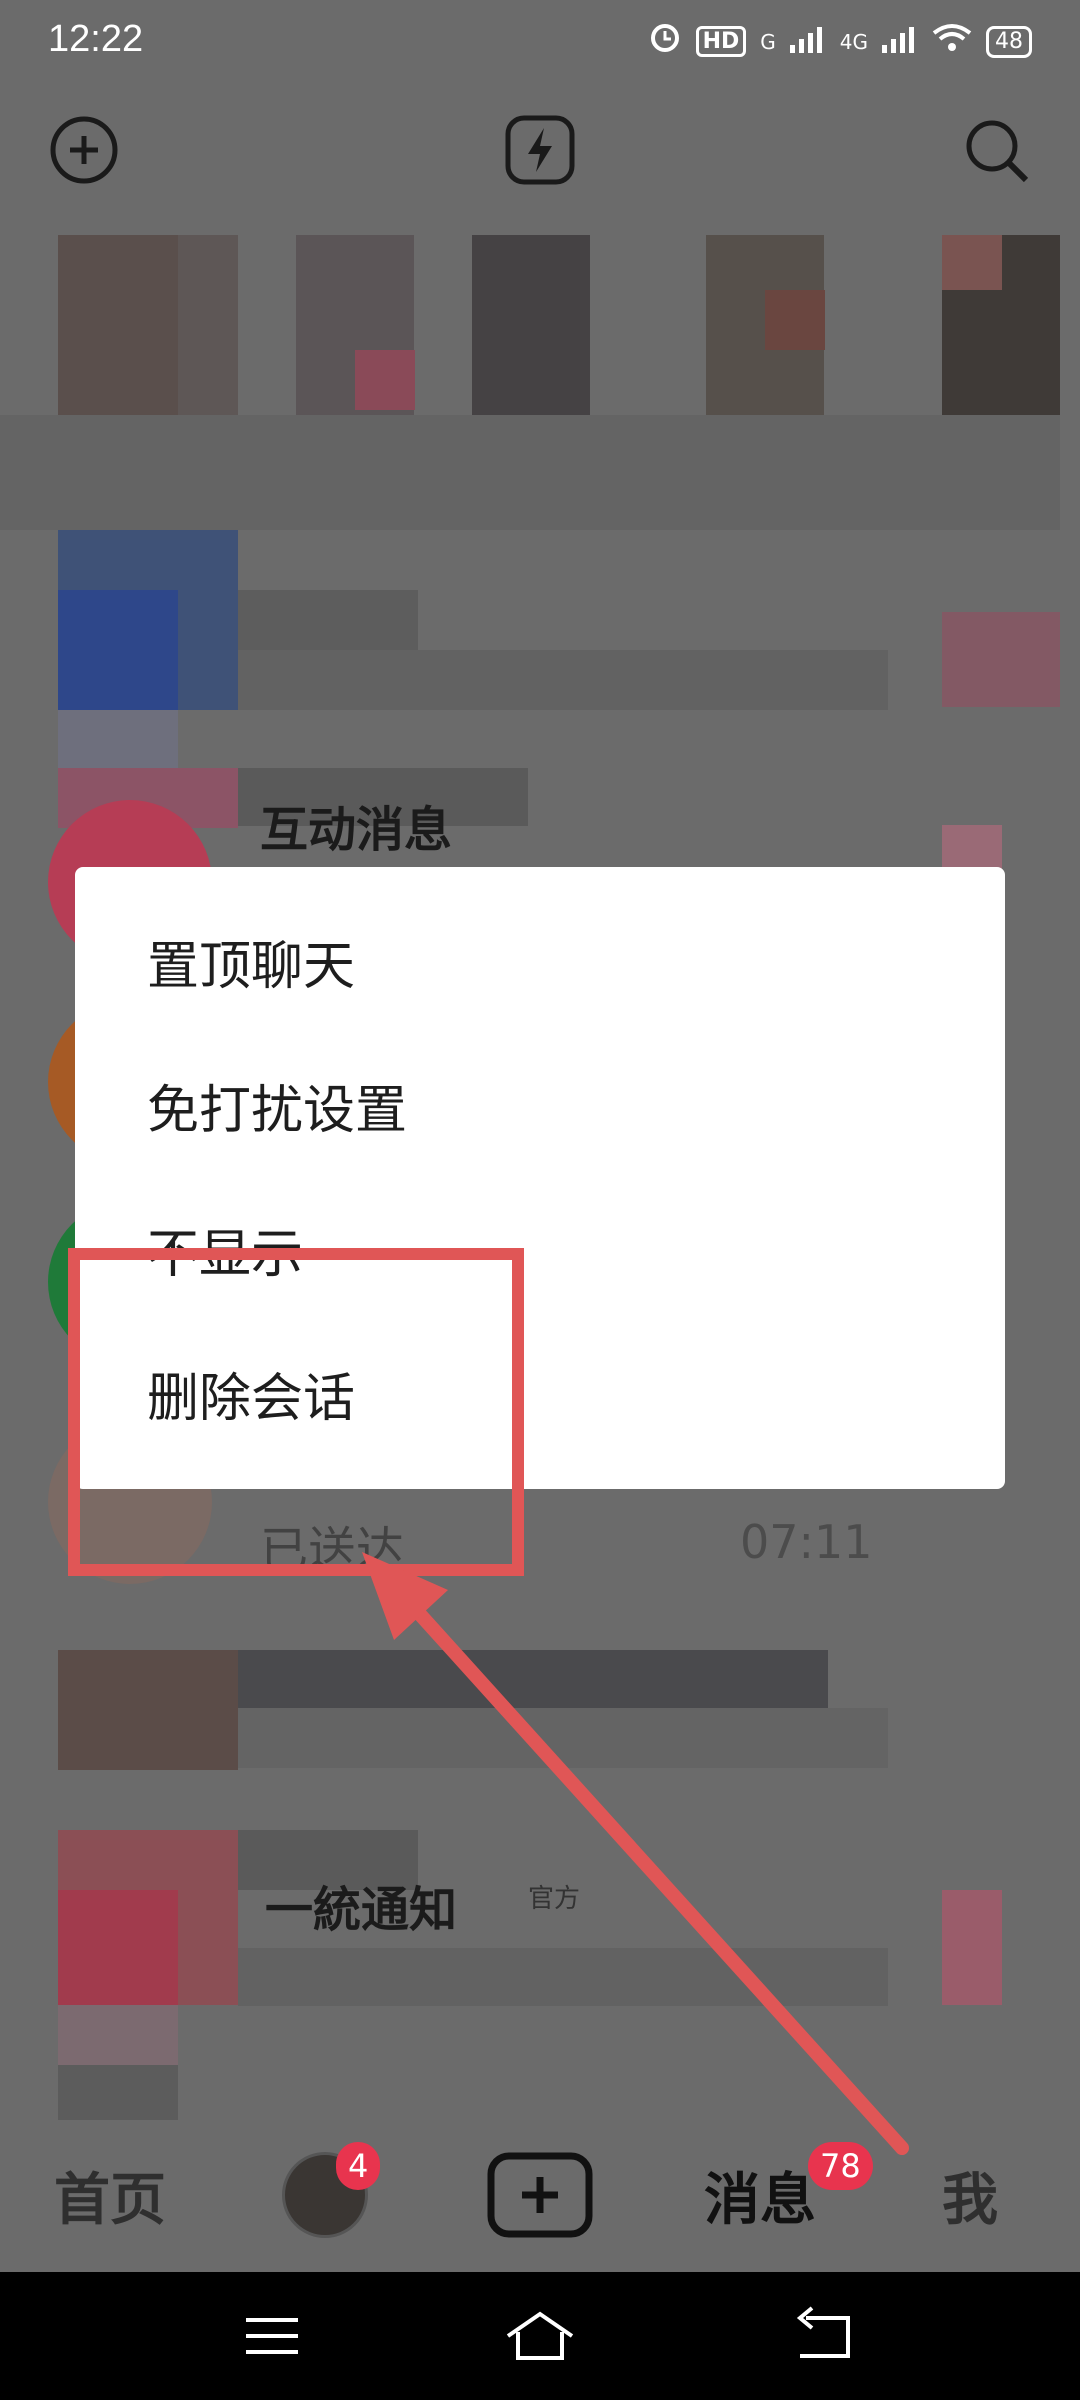 Image resolution: width=1080 pixels, height=2400 pixels. I want to click on tab-friends: 4, so click(330, 2195).